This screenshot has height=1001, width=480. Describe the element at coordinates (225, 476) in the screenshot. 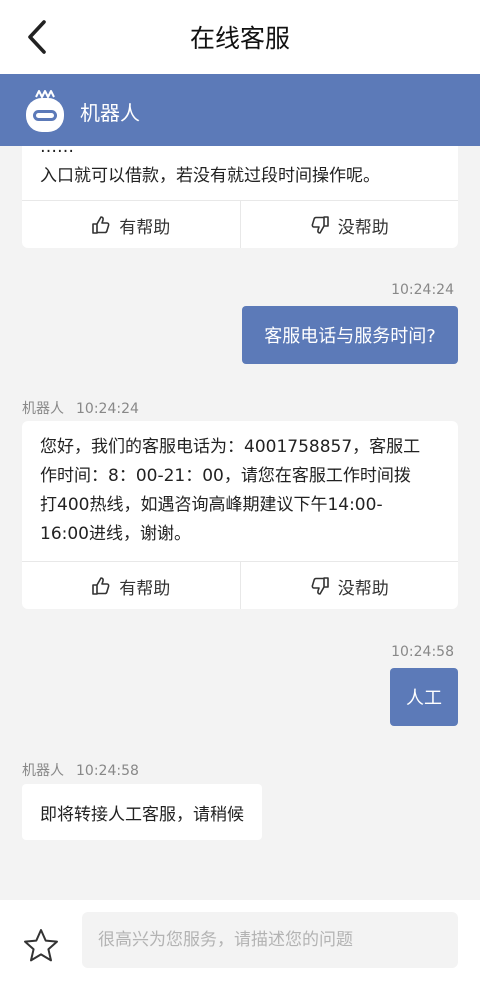

I see `message-line: 作时间：8：00-21：00，请您在客服工作时间拨` at that location.